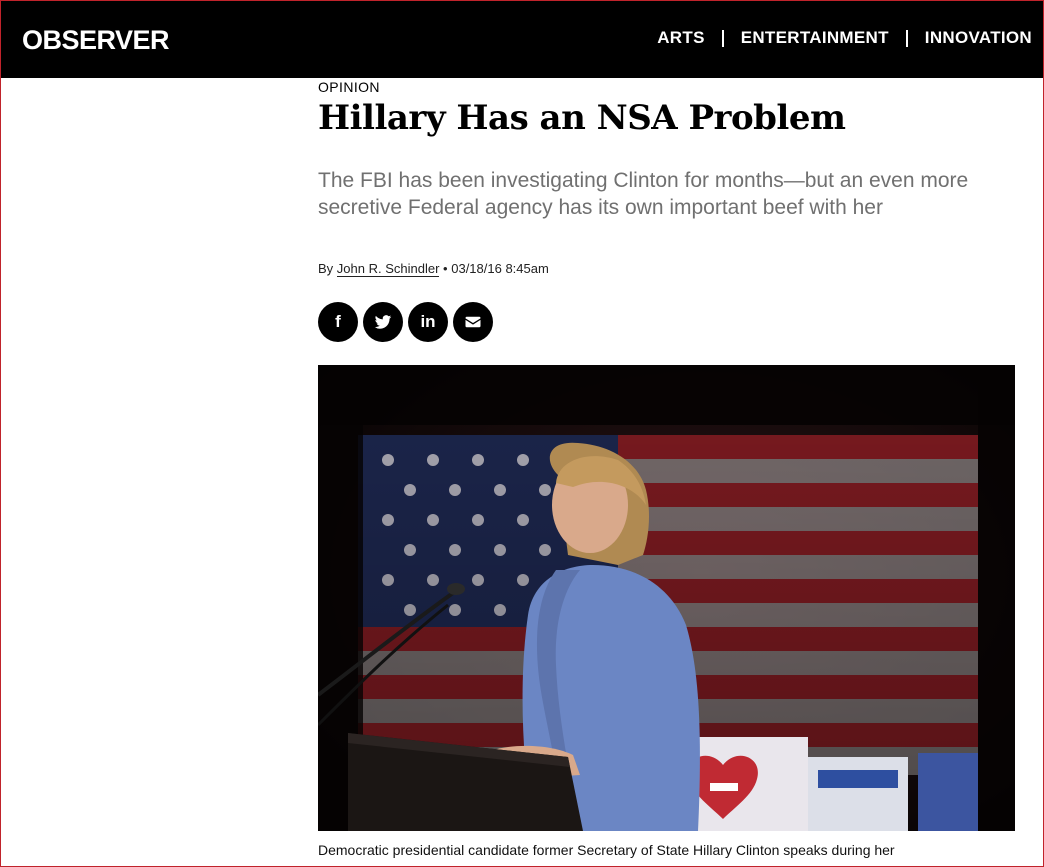 The image size is (1044, 867). I want to click on nav-link-arts: ARTS, so click(680, 38).